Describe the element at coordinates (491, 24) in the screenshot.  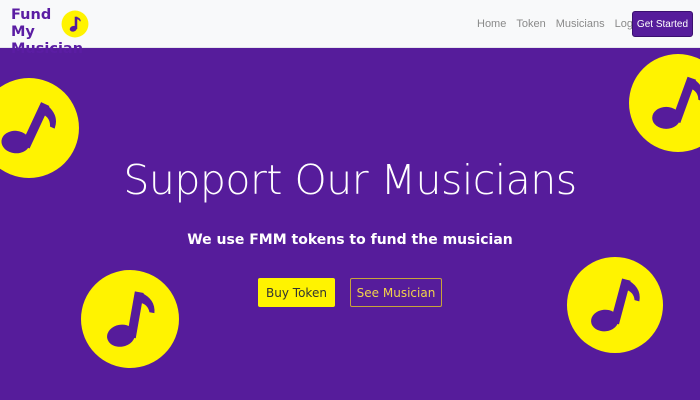
I see `nav-link-home: Home` at that location.